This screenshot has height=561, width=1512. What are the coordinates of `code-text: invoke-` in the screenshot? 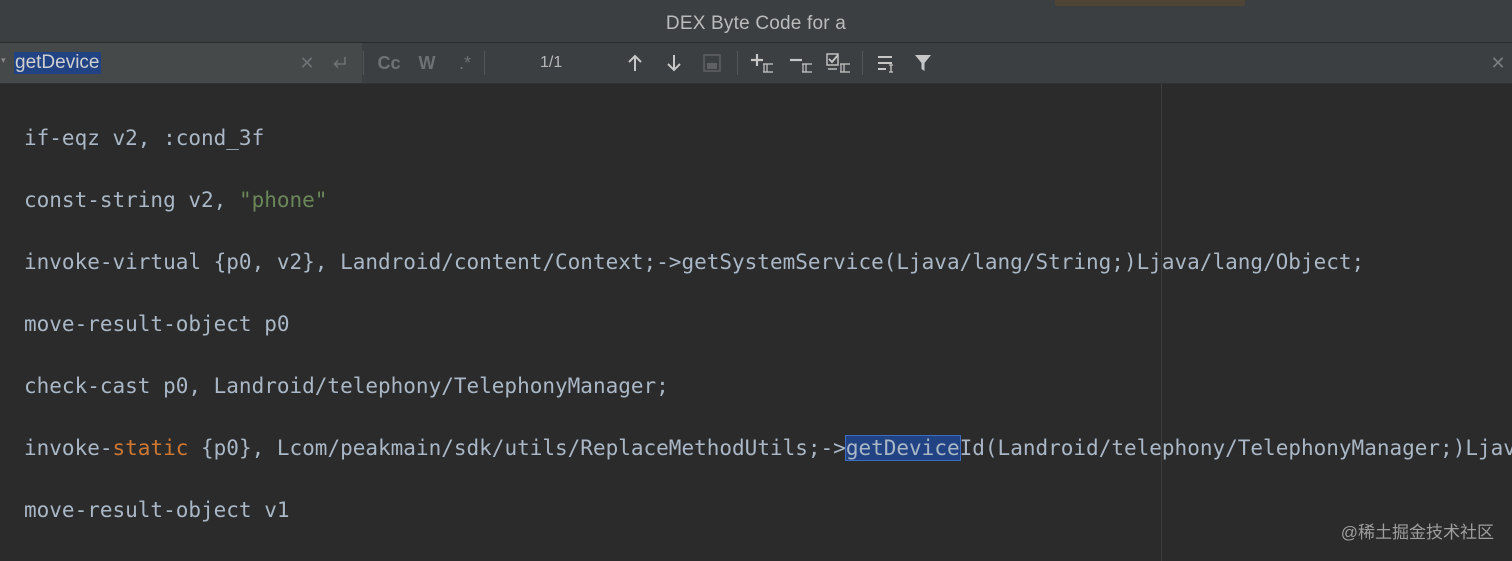 It's located at (68, 448).